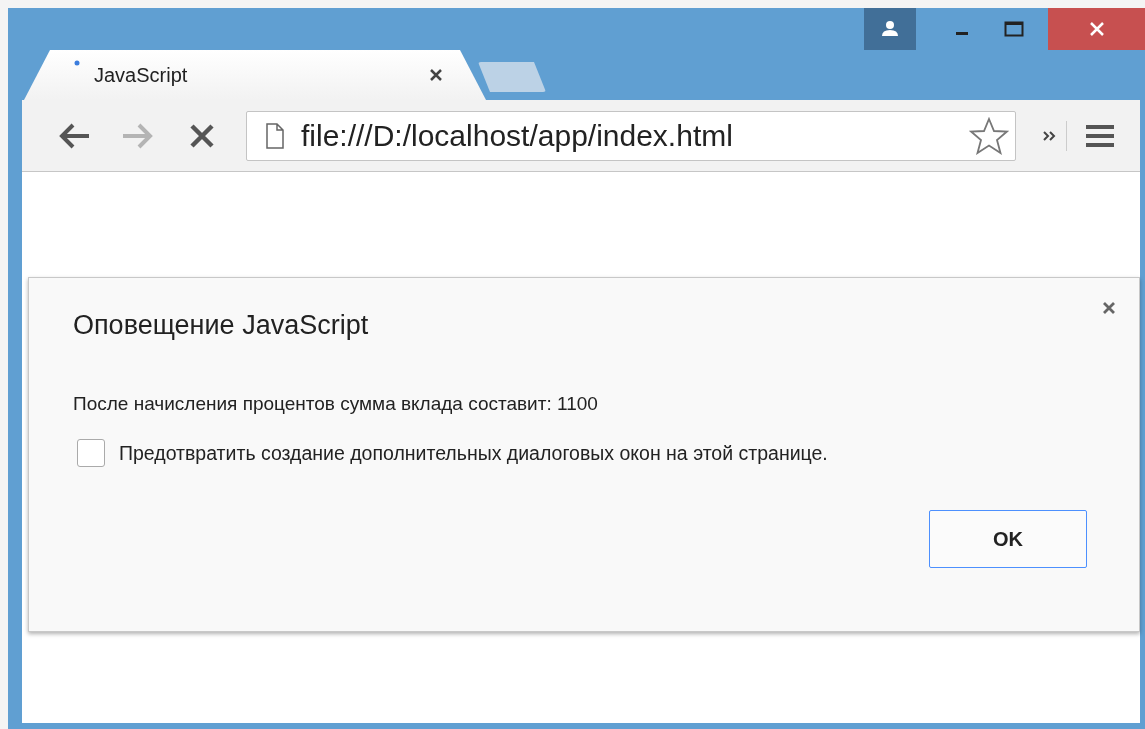 The width and height of the screenshot is (1145, 729). What do you see at coordinates (202, 135) in the screenshot?
I see `stop-icon` at bounding box center [202, 135].